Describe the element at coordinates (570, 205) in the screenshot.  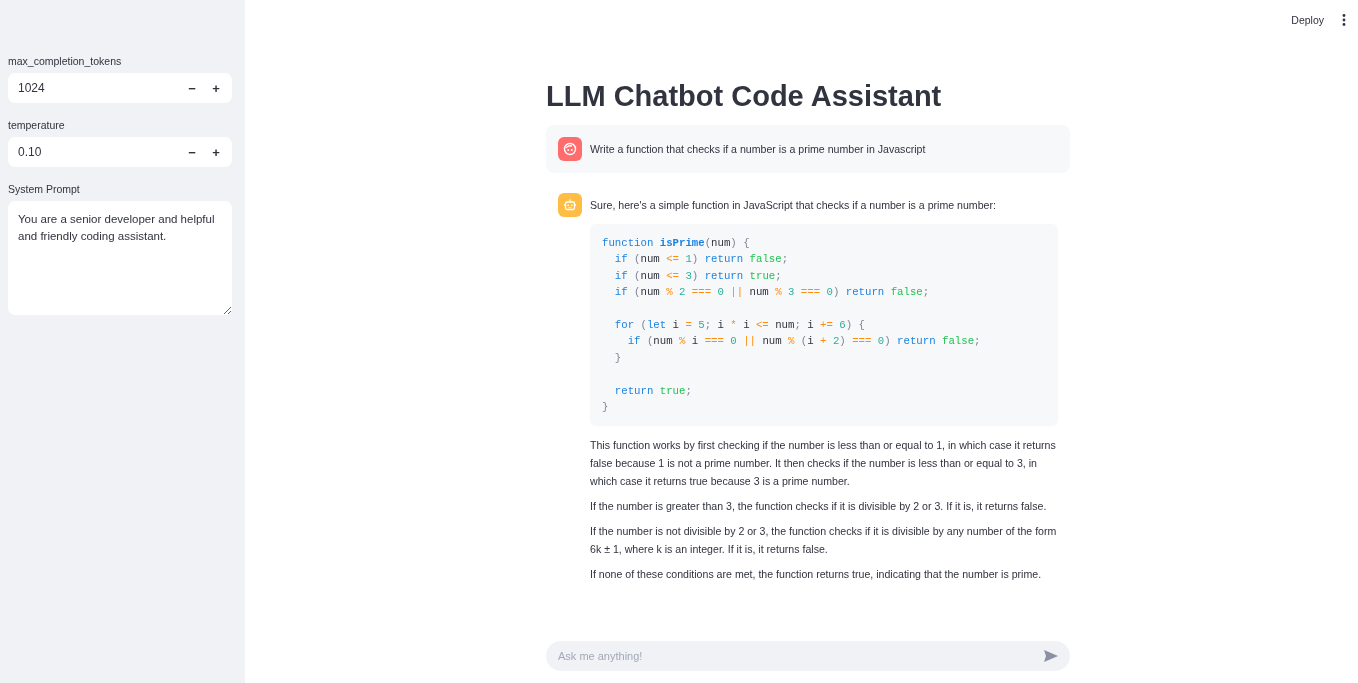
I see `robot-avatar-icon` at that location.